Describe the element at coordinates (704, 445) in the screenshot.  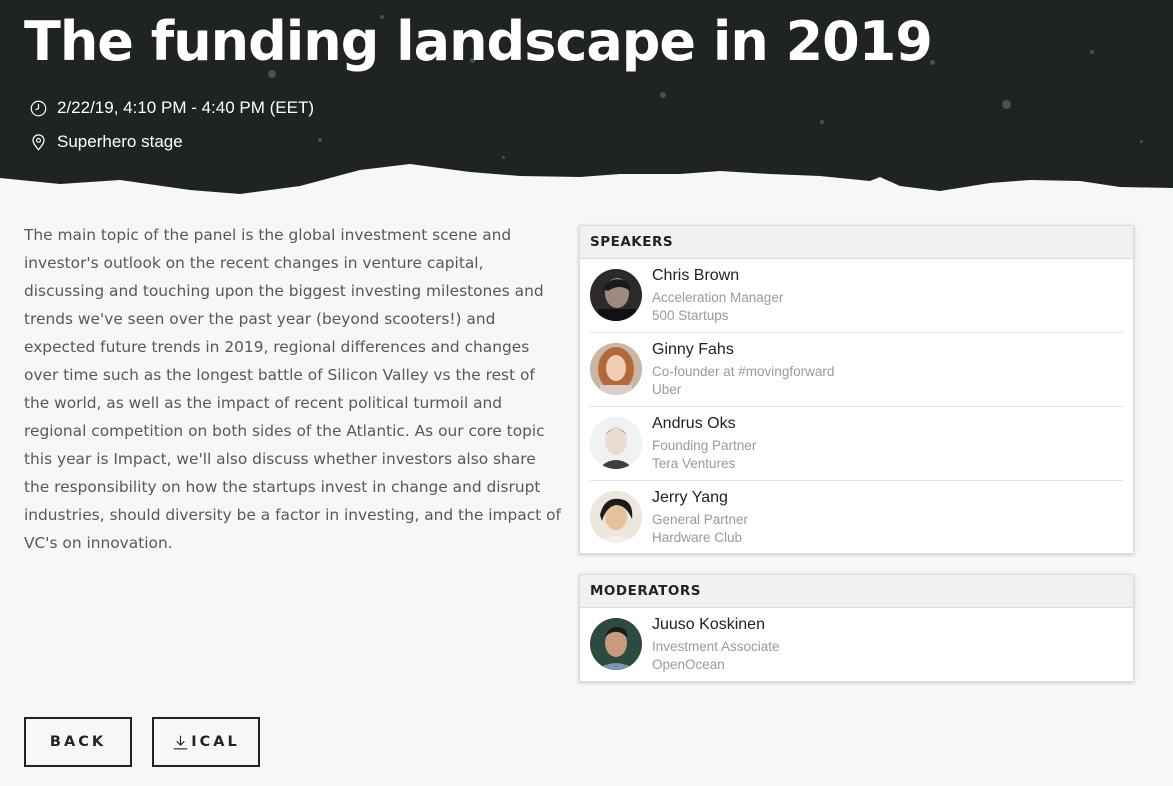
I see `person-role: Founding Partner` at that location.